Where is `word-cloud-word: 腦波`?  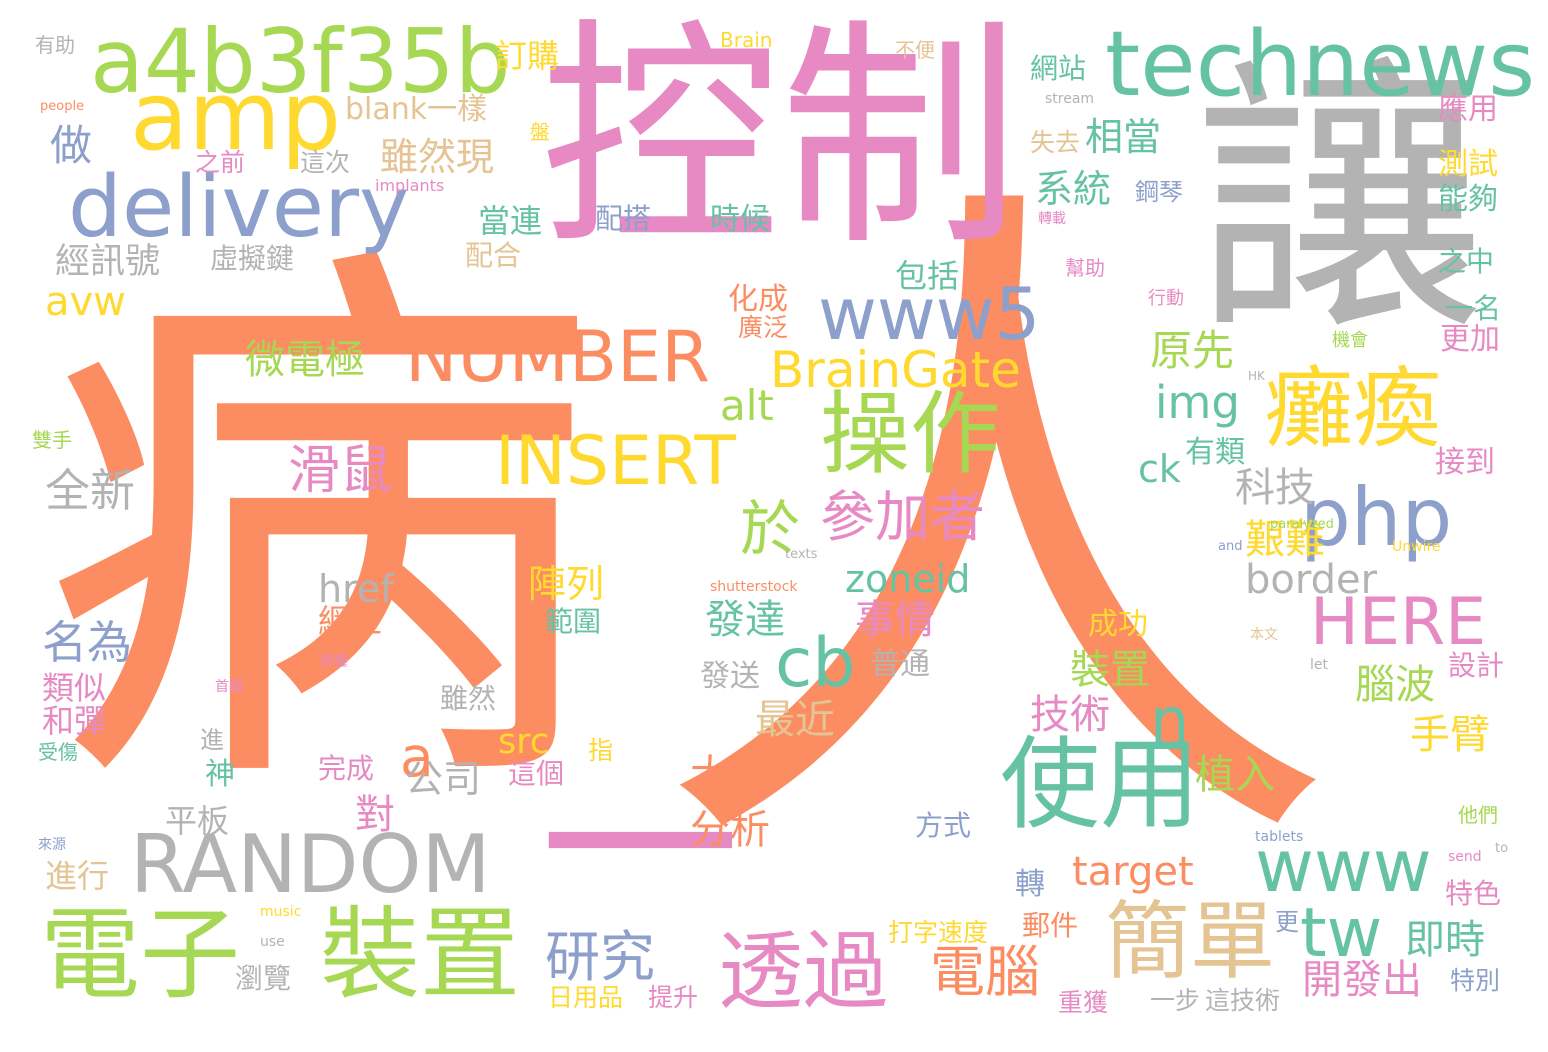
word-cloud-word: 腦波 is located at coordinates (1395, 685).